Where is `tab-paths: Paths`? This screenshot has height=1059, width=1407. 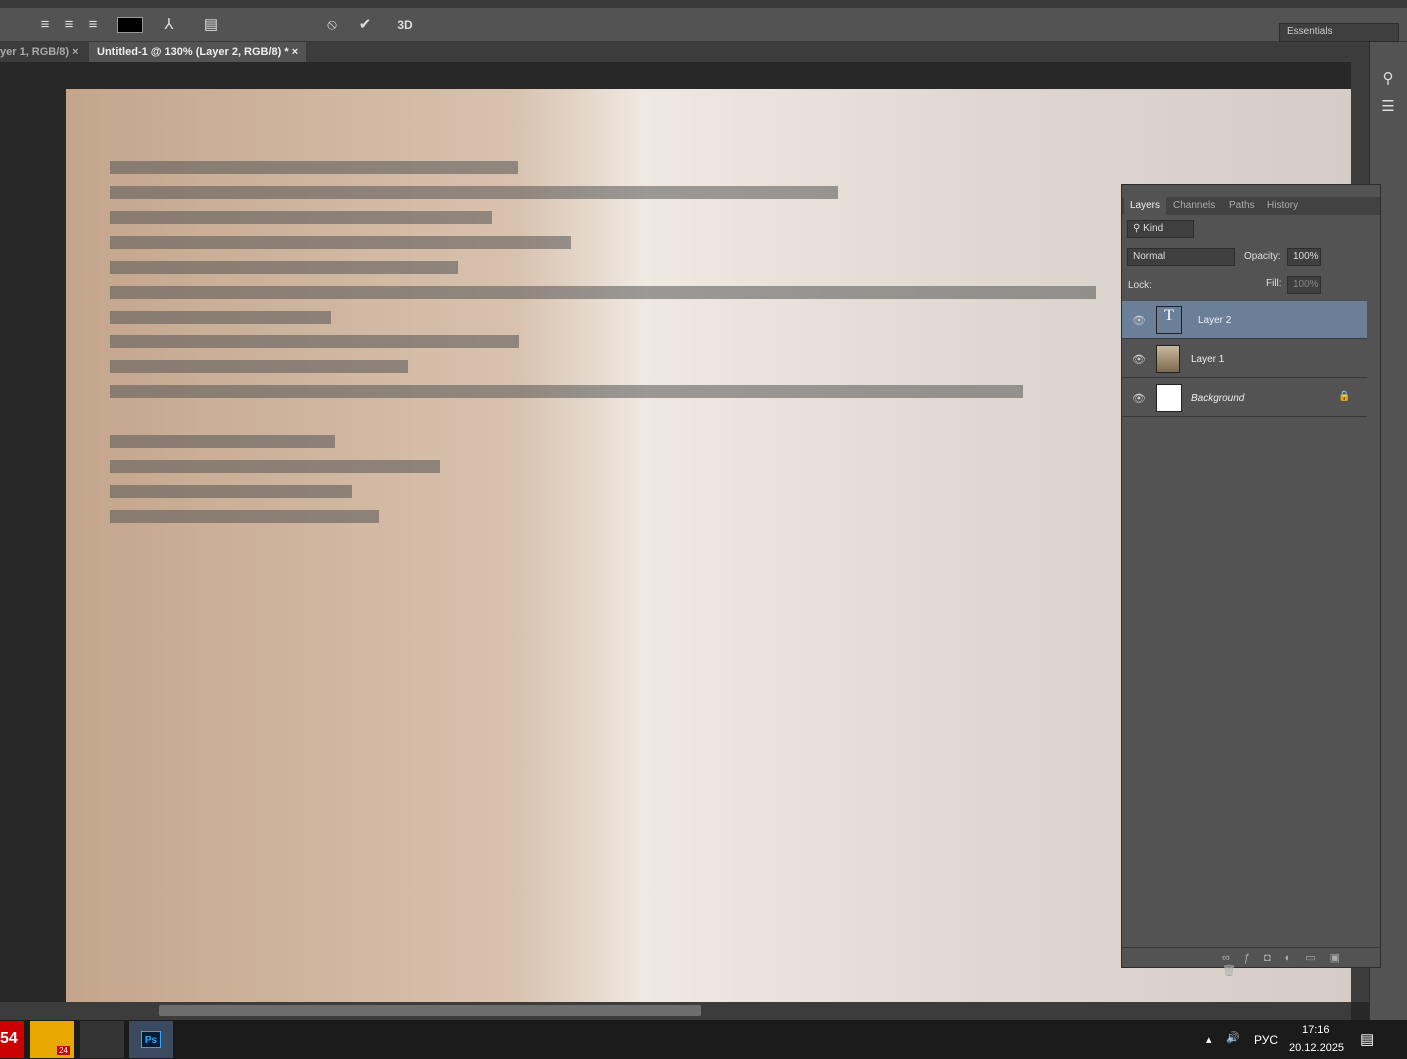 tab-paths: Paths is located at coordinates (1242, 206).